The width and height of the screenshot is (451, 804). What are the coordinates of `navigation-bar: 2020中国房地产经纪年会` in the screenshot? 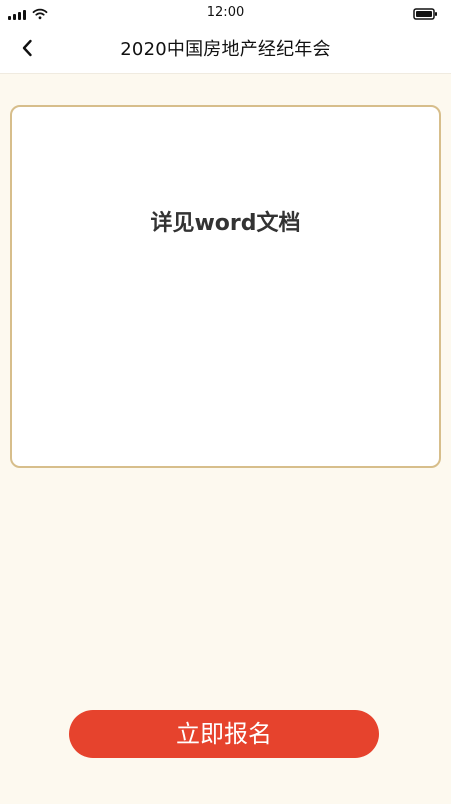 It's located at (225, 51).